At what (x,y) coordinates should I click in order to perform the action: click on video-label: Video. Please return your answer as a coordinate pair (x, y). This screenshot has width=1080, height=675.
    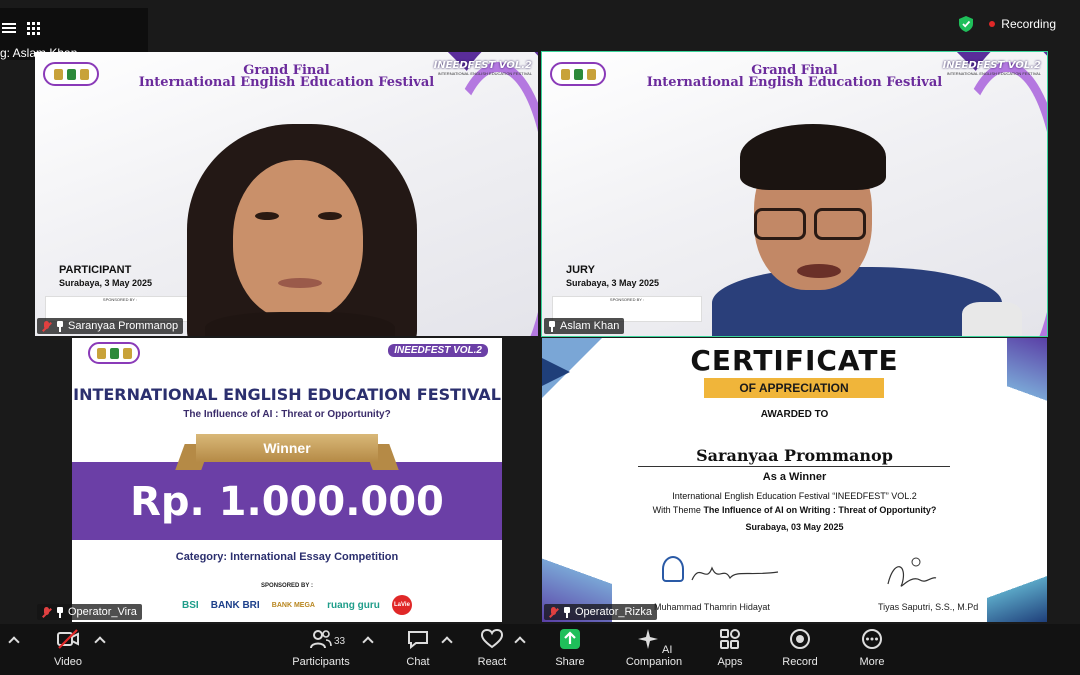
    Looking at the image, I should click on (68, 662).